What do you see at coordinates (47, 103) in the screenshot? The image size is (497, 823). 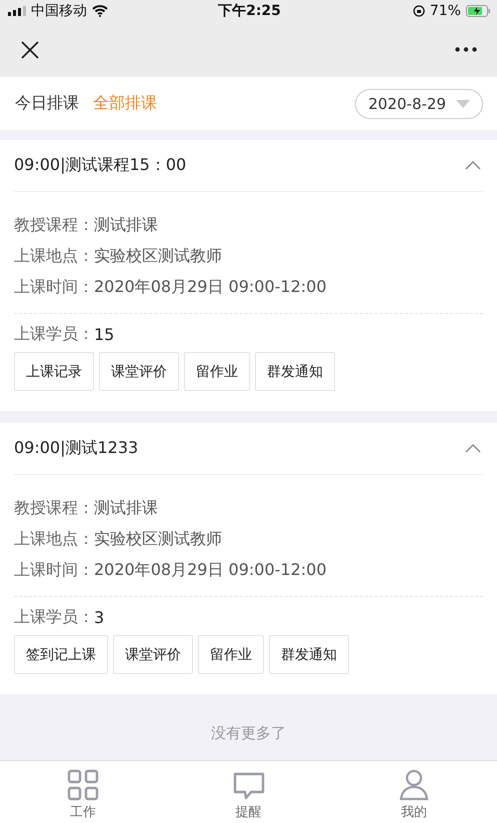 I see `schedule-tab: 今日排课` at bounding box center [47, 103].